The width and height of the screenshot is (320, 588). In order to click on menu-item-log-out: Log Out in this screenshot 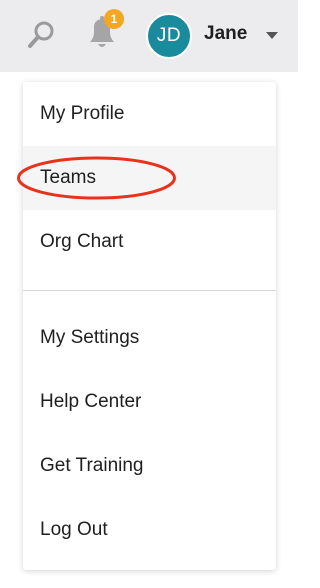, I will do `click(149, 530)`.